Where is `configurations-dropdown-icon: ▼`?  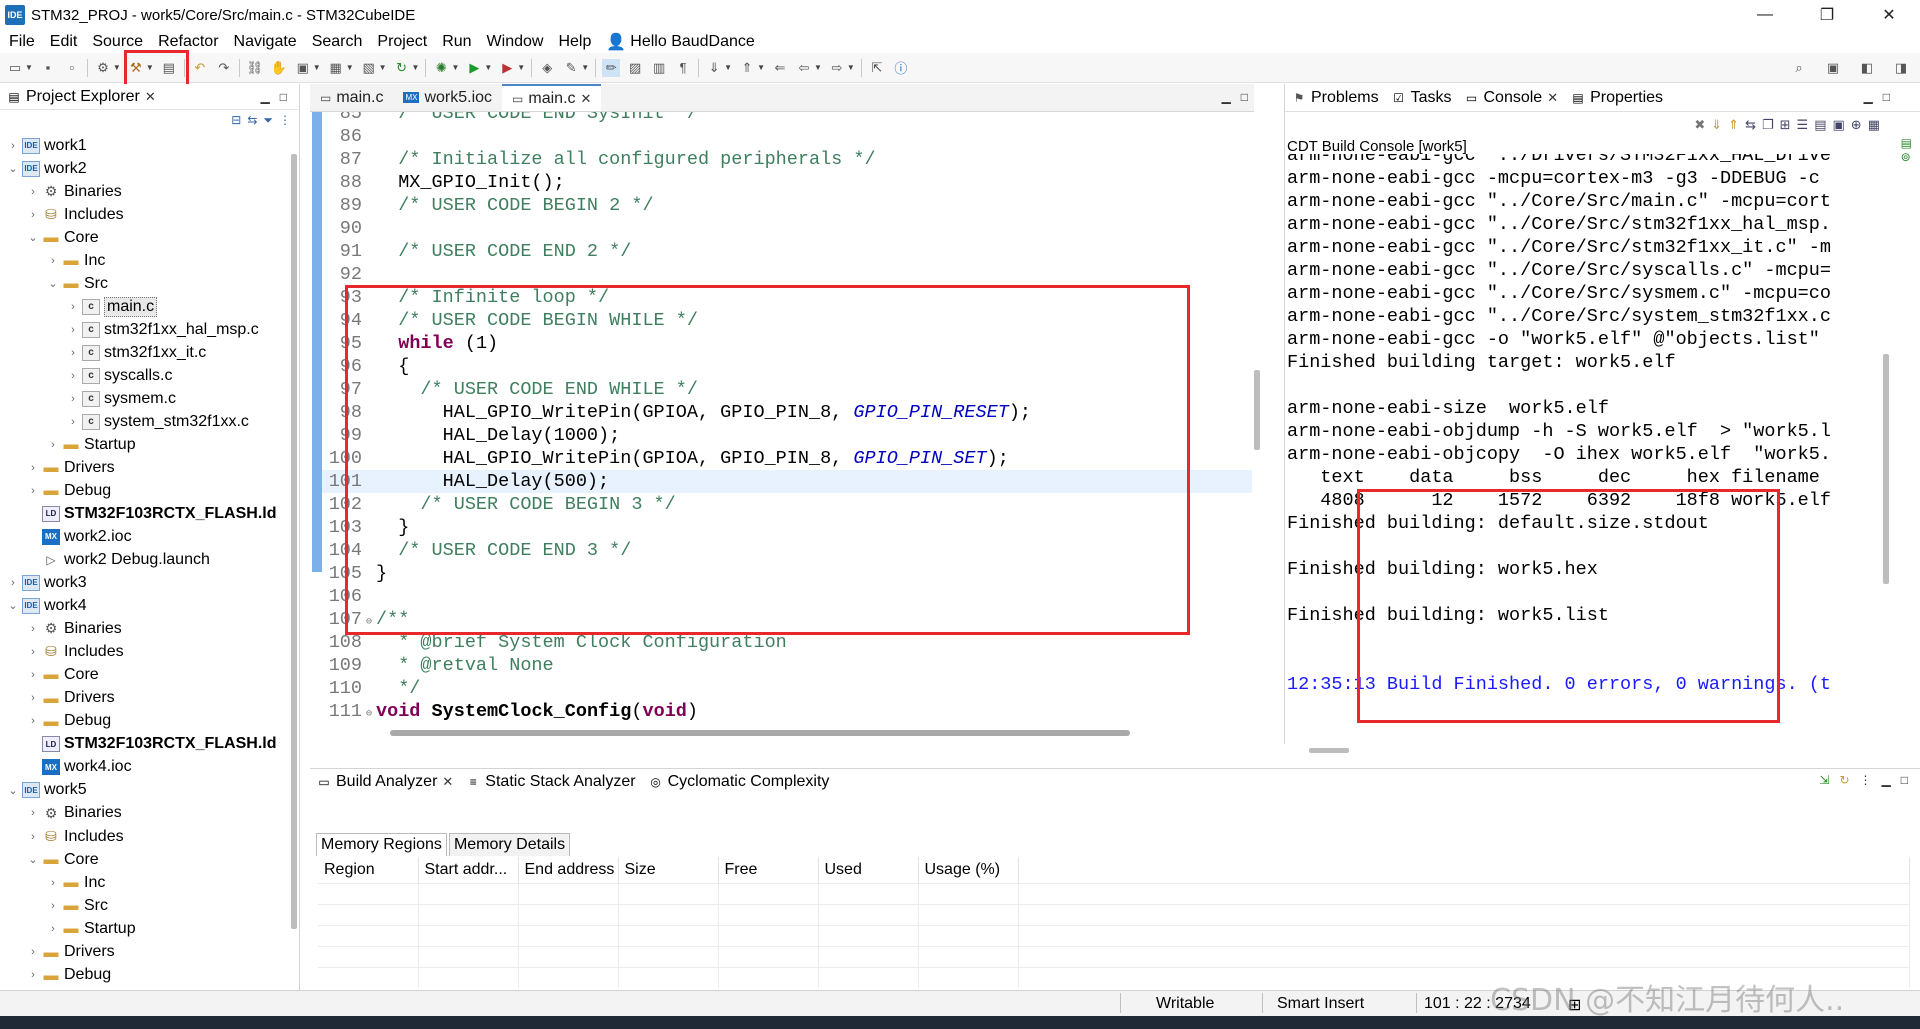 configurations-dropdown-icon: ▼ is located at coordinates (117, 67).